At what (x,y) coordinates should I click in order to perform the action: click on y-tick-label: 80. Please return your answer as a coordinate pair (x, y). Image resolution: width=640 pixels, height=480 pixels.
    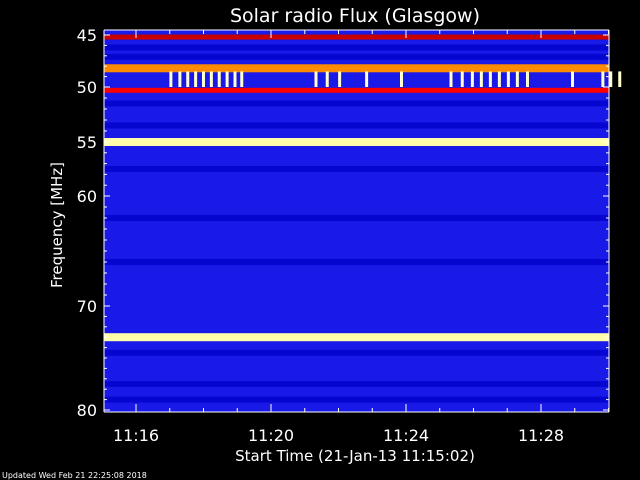
    Looking at the image, I should click on (87, 410).